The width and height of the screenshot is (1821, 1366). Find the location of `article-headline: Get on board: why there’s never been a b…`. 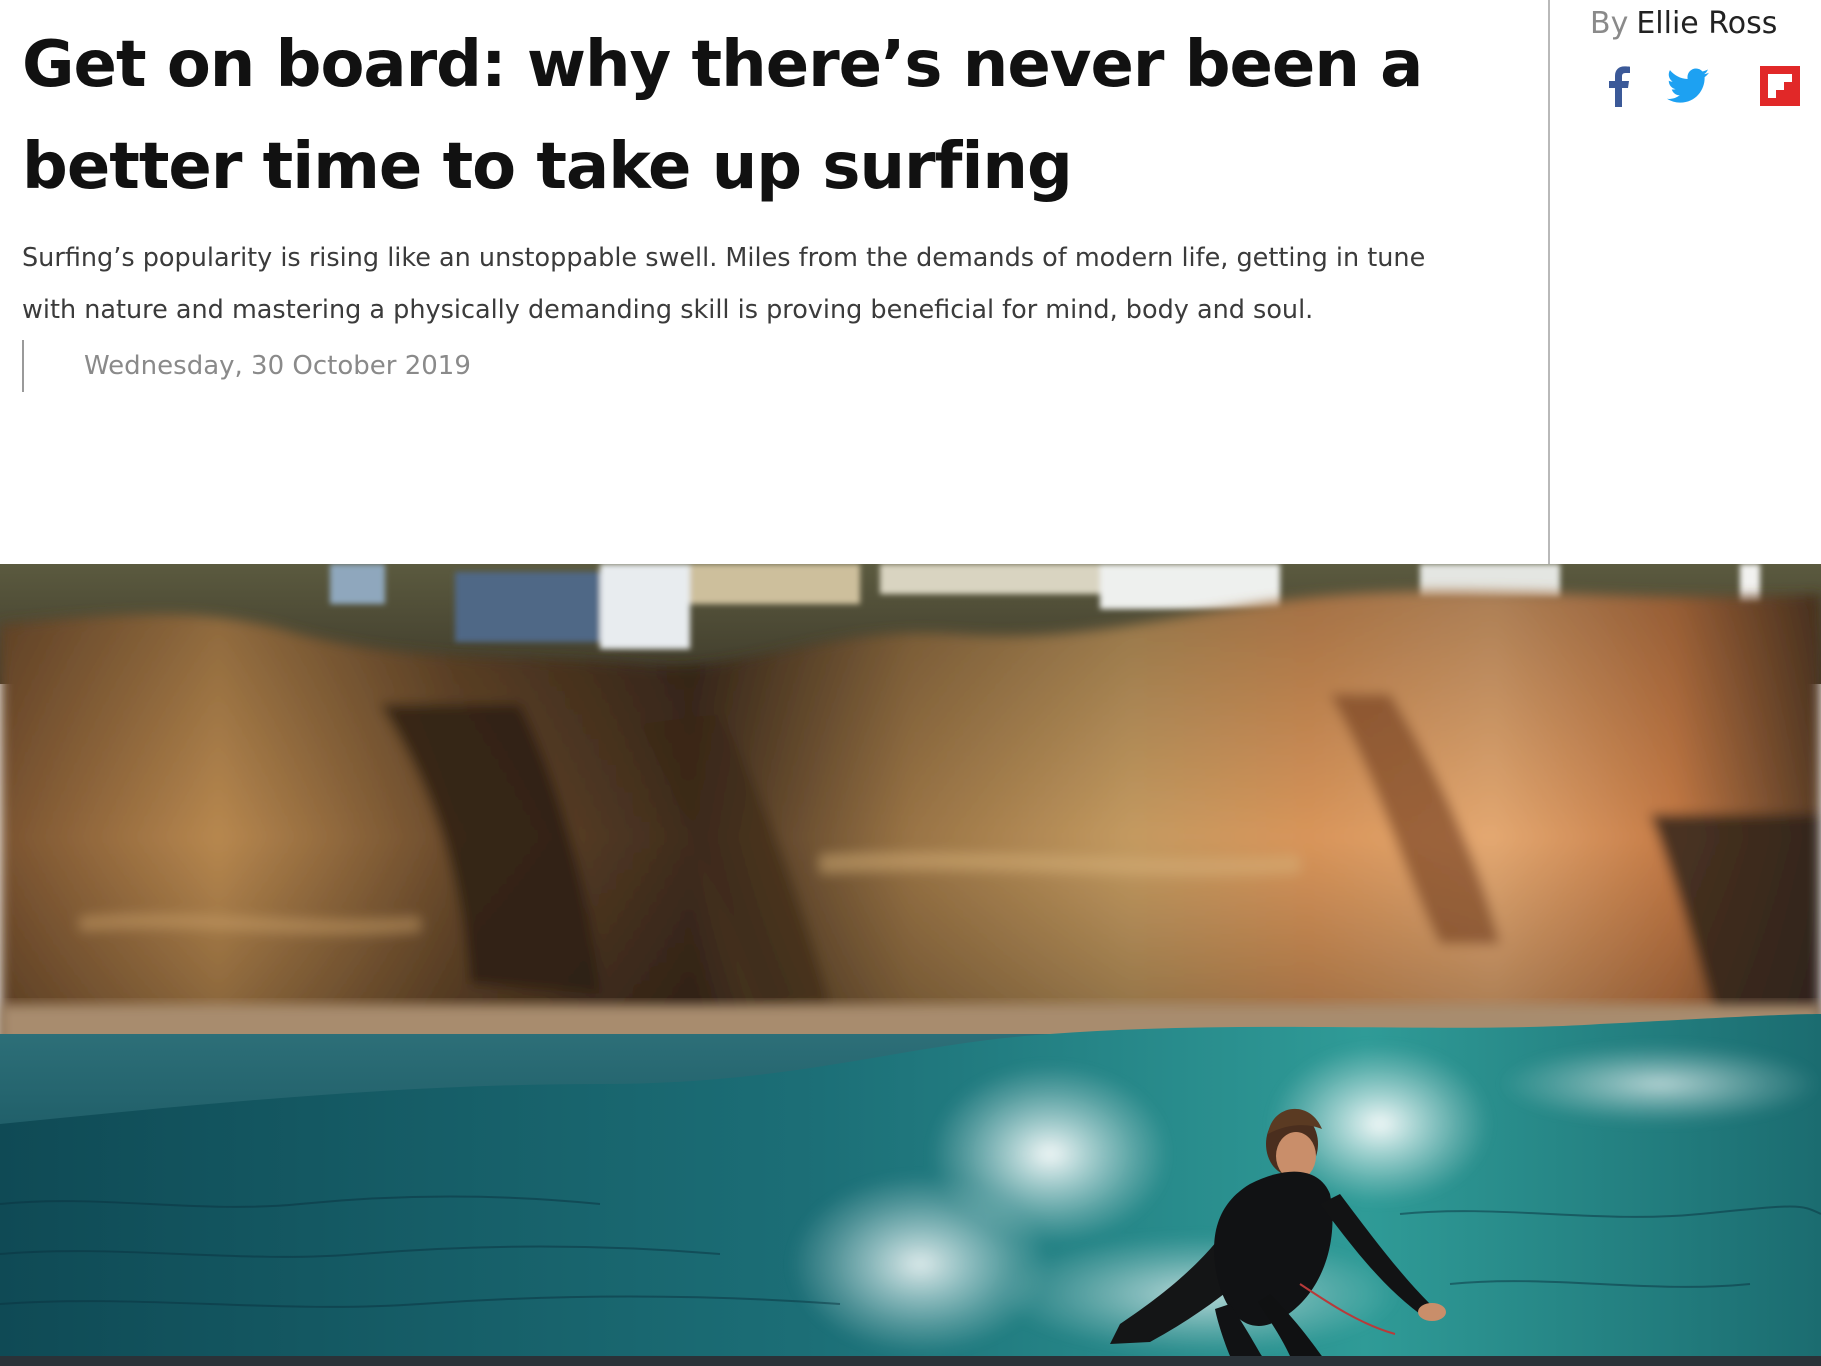

article-headline: Get on board: why there’s never been a b… is located at coordinates (722, 116).